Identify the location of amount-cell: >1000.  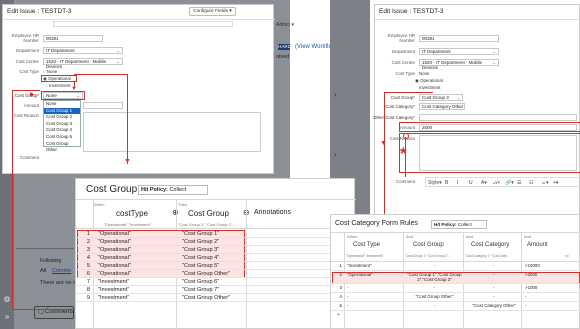
(550, 287).